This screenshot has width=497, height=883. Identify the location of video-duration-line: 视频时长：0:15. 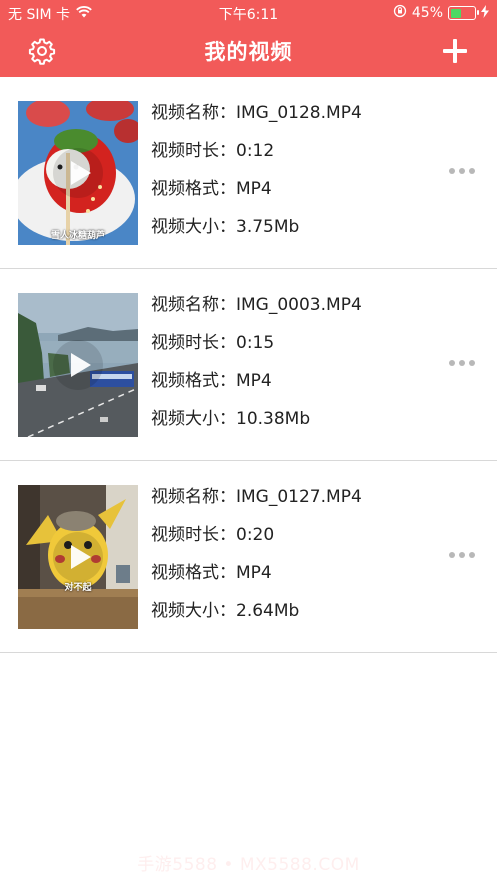
(256, 350).